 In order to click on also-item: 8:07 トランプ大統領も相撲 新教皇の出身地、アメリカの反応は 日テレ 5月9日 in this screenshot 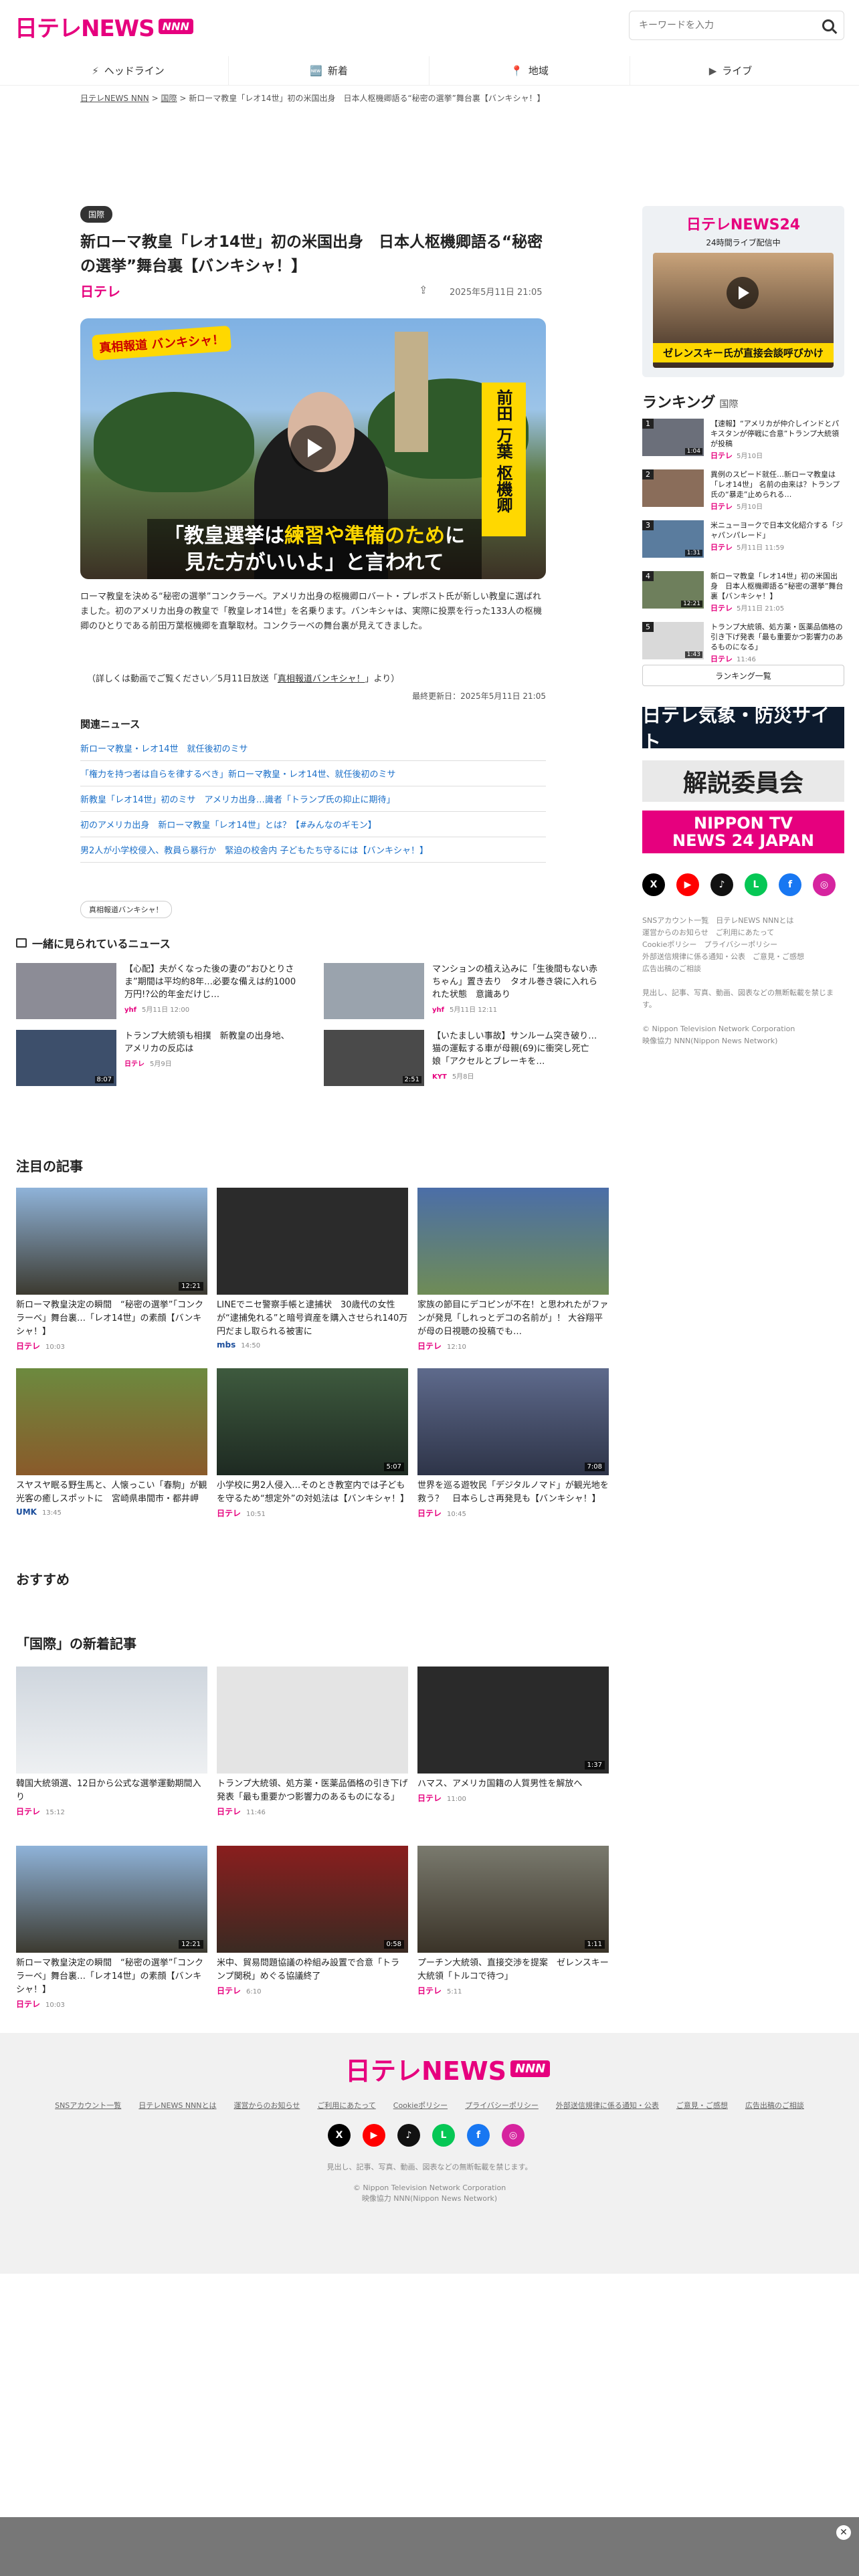, I will do `click(156, 1058)`.